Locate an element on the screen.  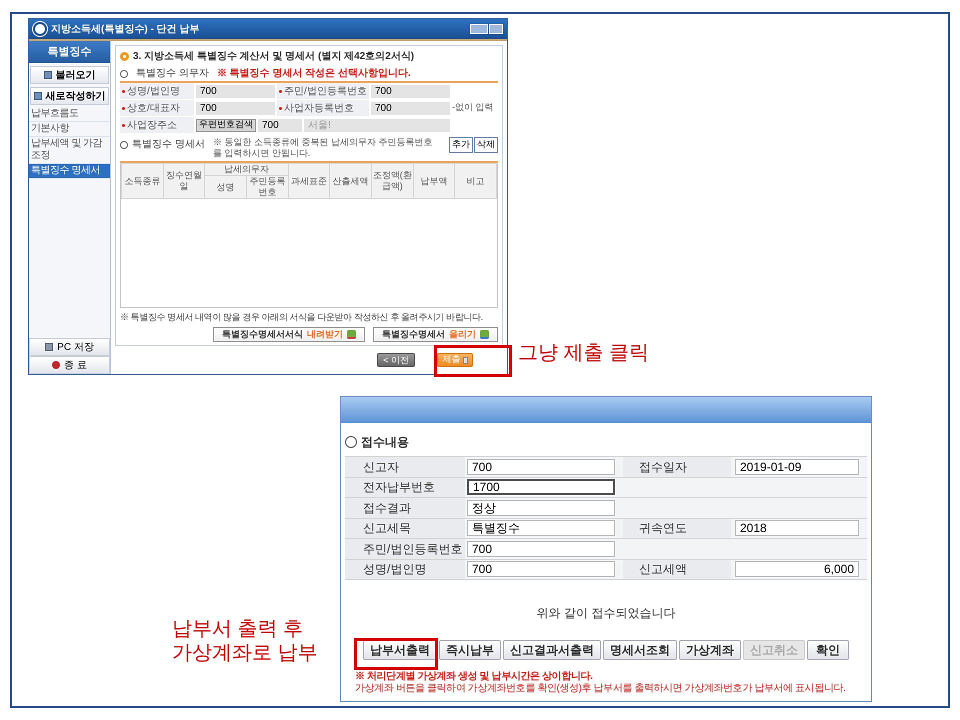
field-label: 신고자 is located at coordinates (405, 466).